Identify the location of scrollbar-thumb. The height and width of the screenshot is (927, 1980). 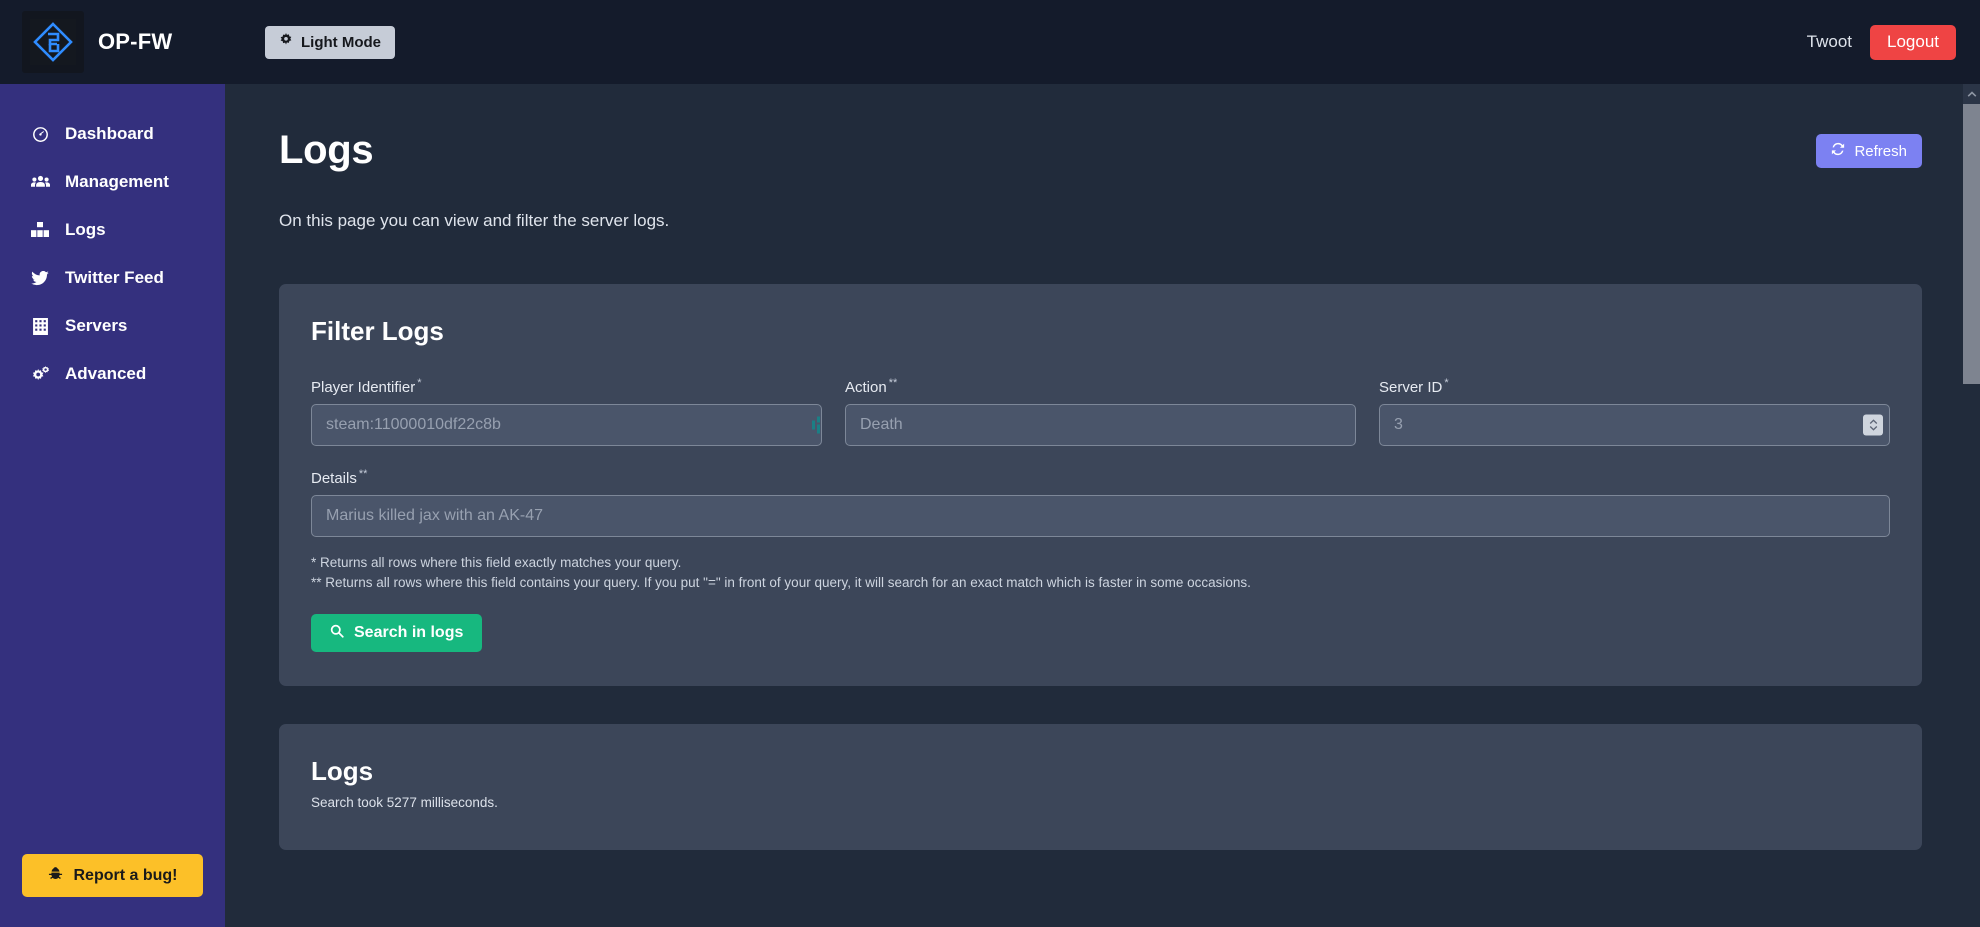
(1971, 244).